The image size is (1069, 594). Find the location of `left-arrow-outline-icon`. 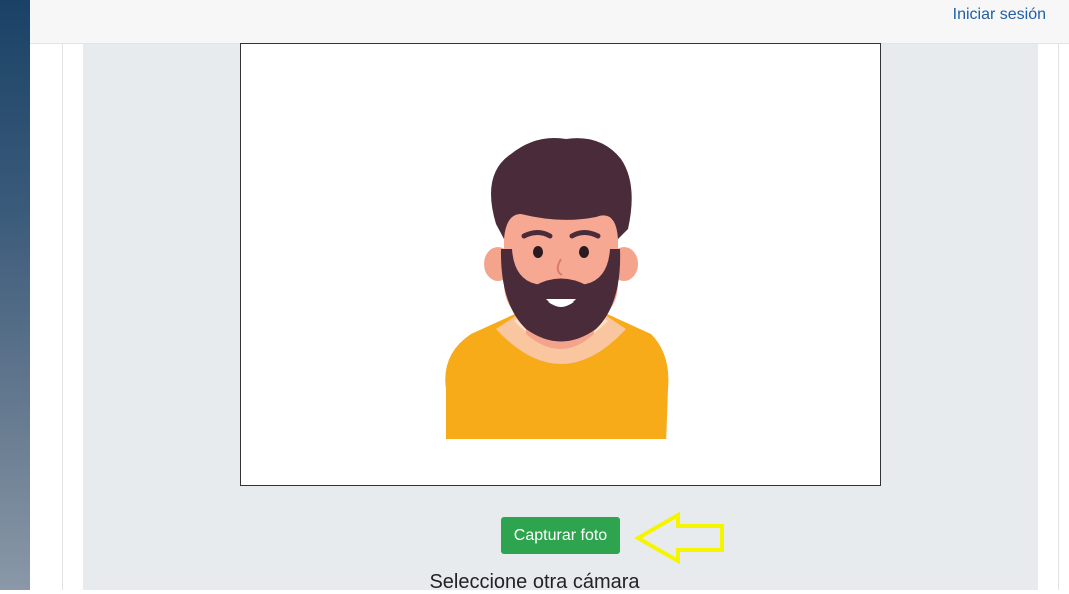

left-arrow-outline-icon is located at coordinates (679, 538).